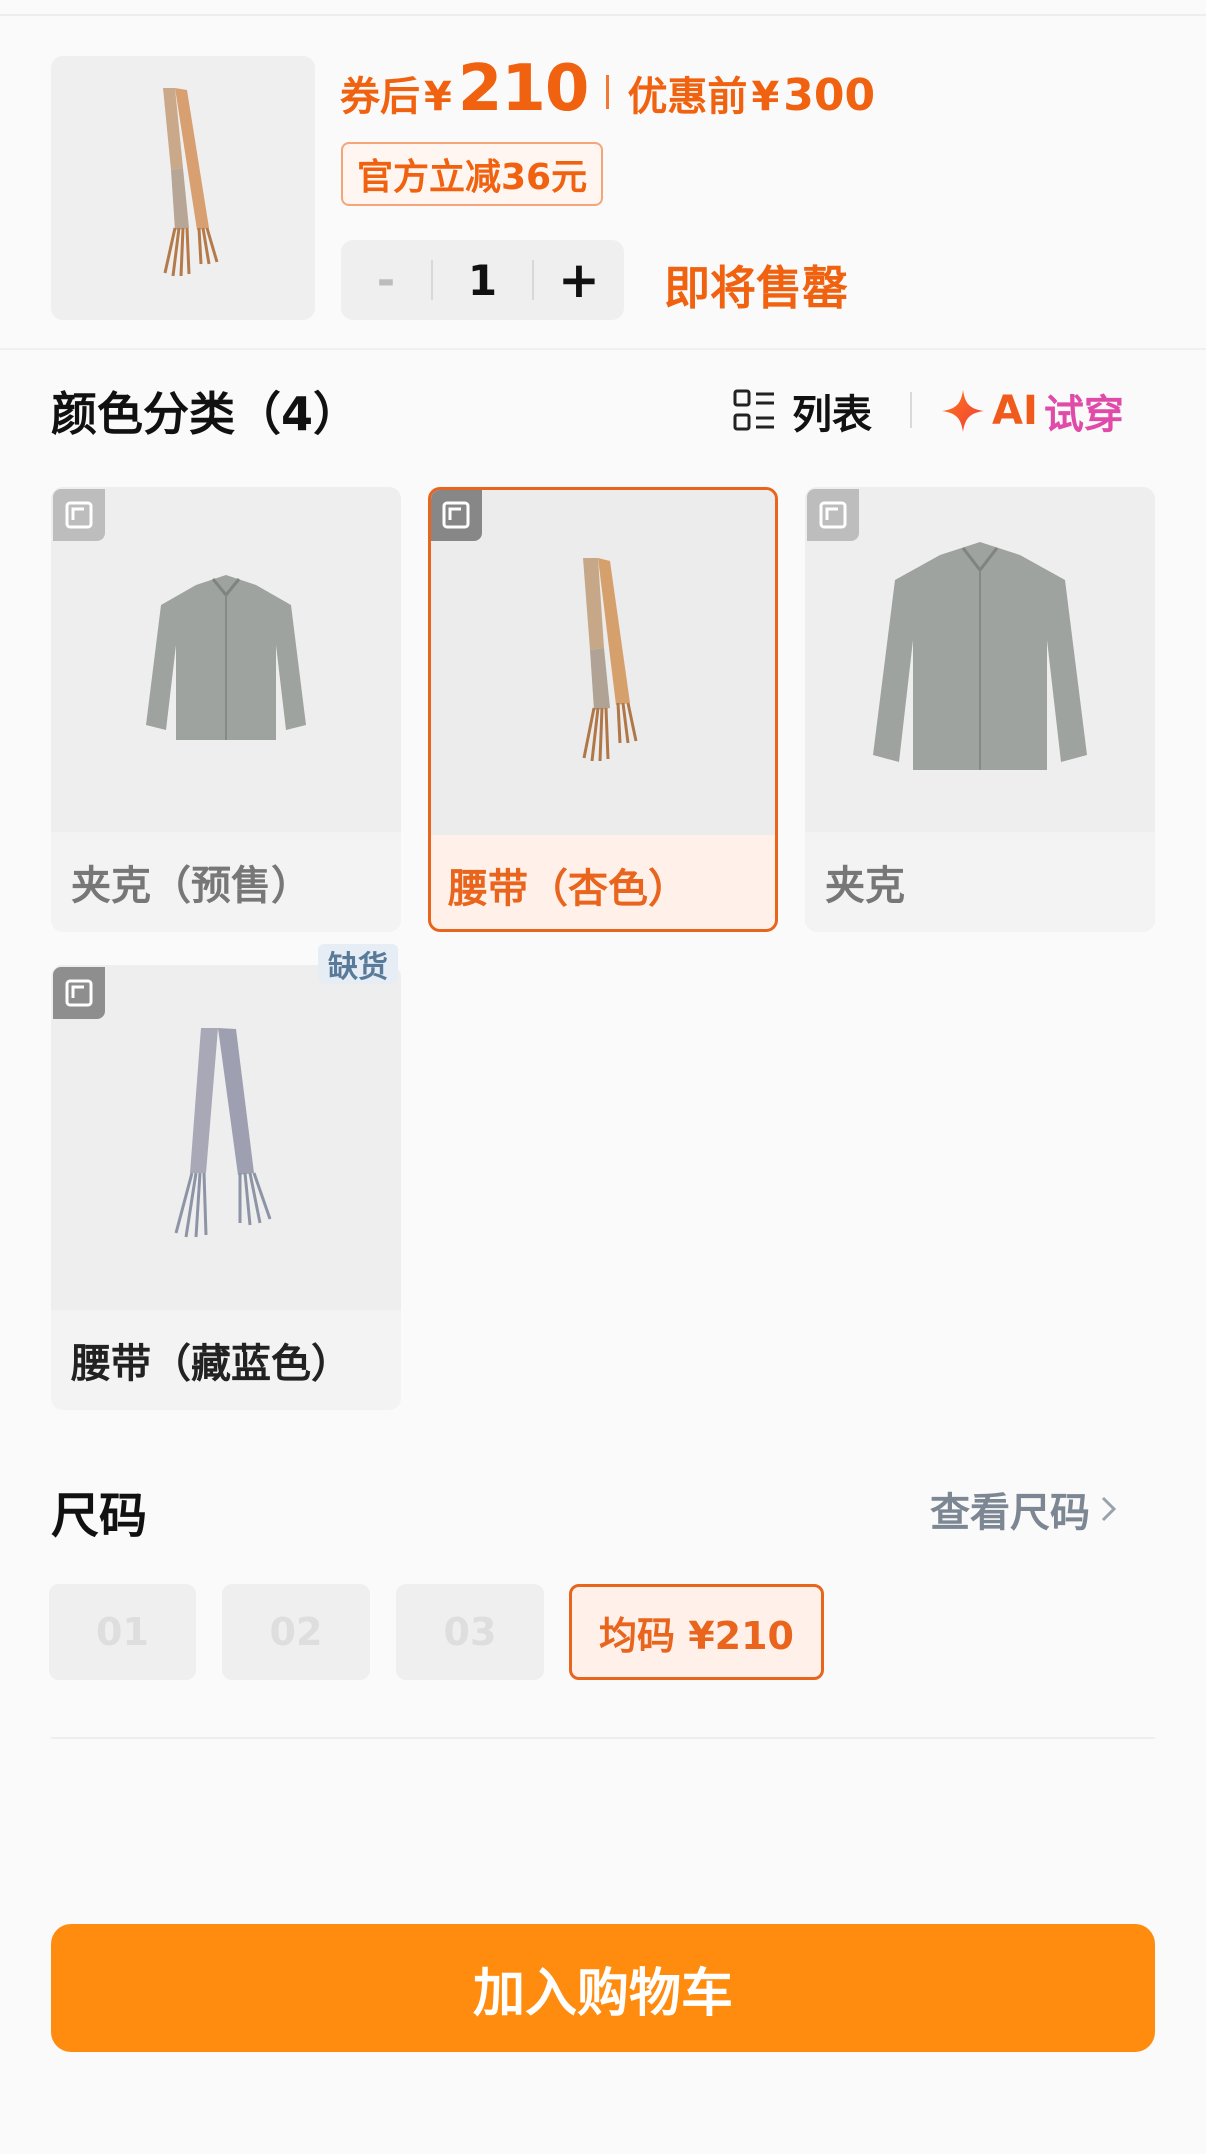  Describe the element at coordinates (603, 15) in the screenshot. I see `top-divider` at that location.